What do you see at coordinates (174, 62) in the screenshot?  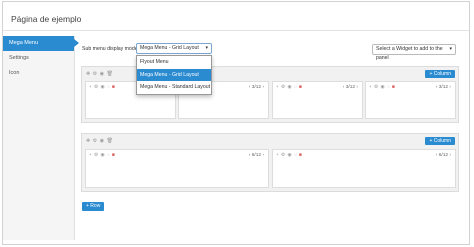 I see `dropdown-option-flyout: Flyout Menu` at bounding box center [174, 62].